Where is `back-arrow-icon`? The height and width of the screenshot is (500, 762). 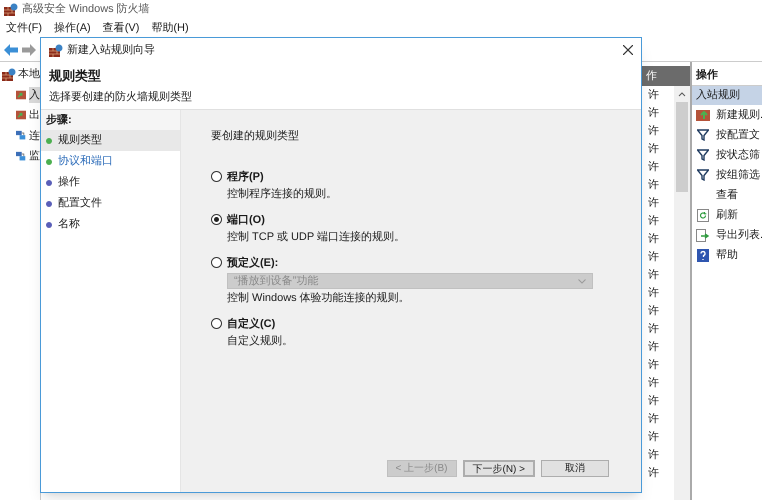
back-arrow-icon is located at coordinates (11, 50).